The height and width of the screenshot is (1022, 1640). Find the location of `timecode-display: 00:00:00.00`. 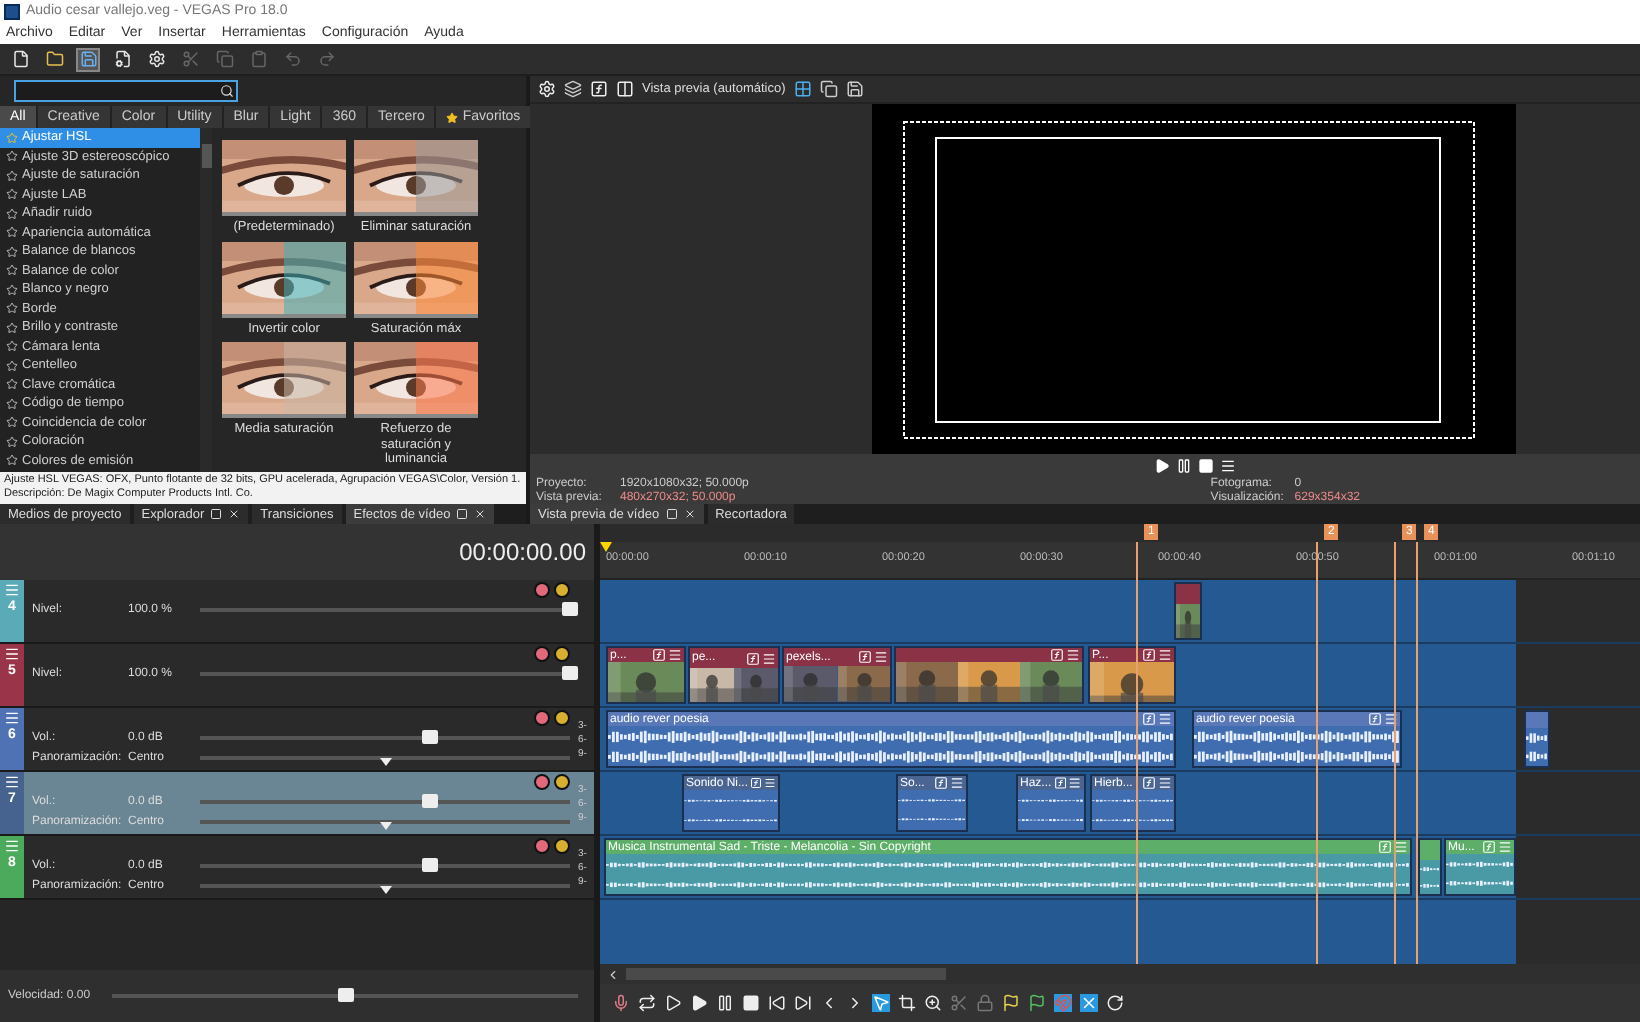

timecode-display: 00:00:00.00 is located at coordinates (522, 552).